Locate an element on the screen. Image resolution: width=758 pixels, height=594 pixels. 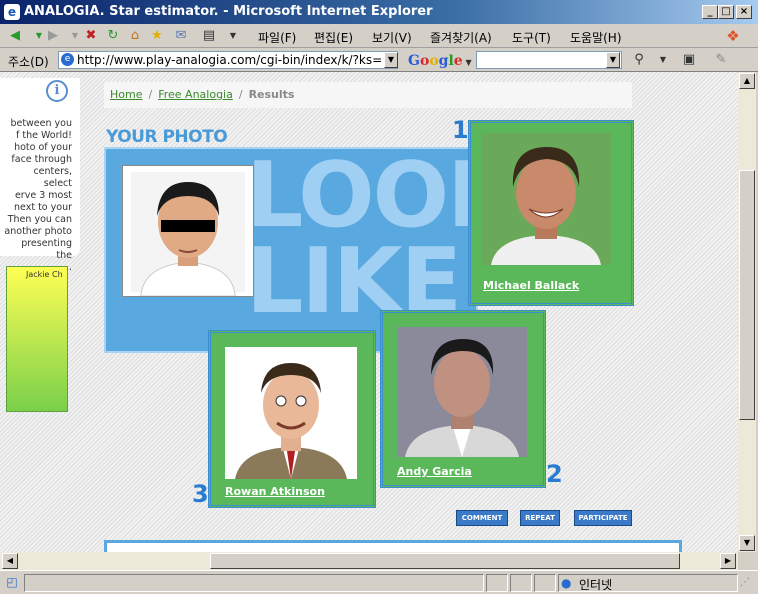
address-dropdown-icon: ▼ is located at coordinates (391, 60).